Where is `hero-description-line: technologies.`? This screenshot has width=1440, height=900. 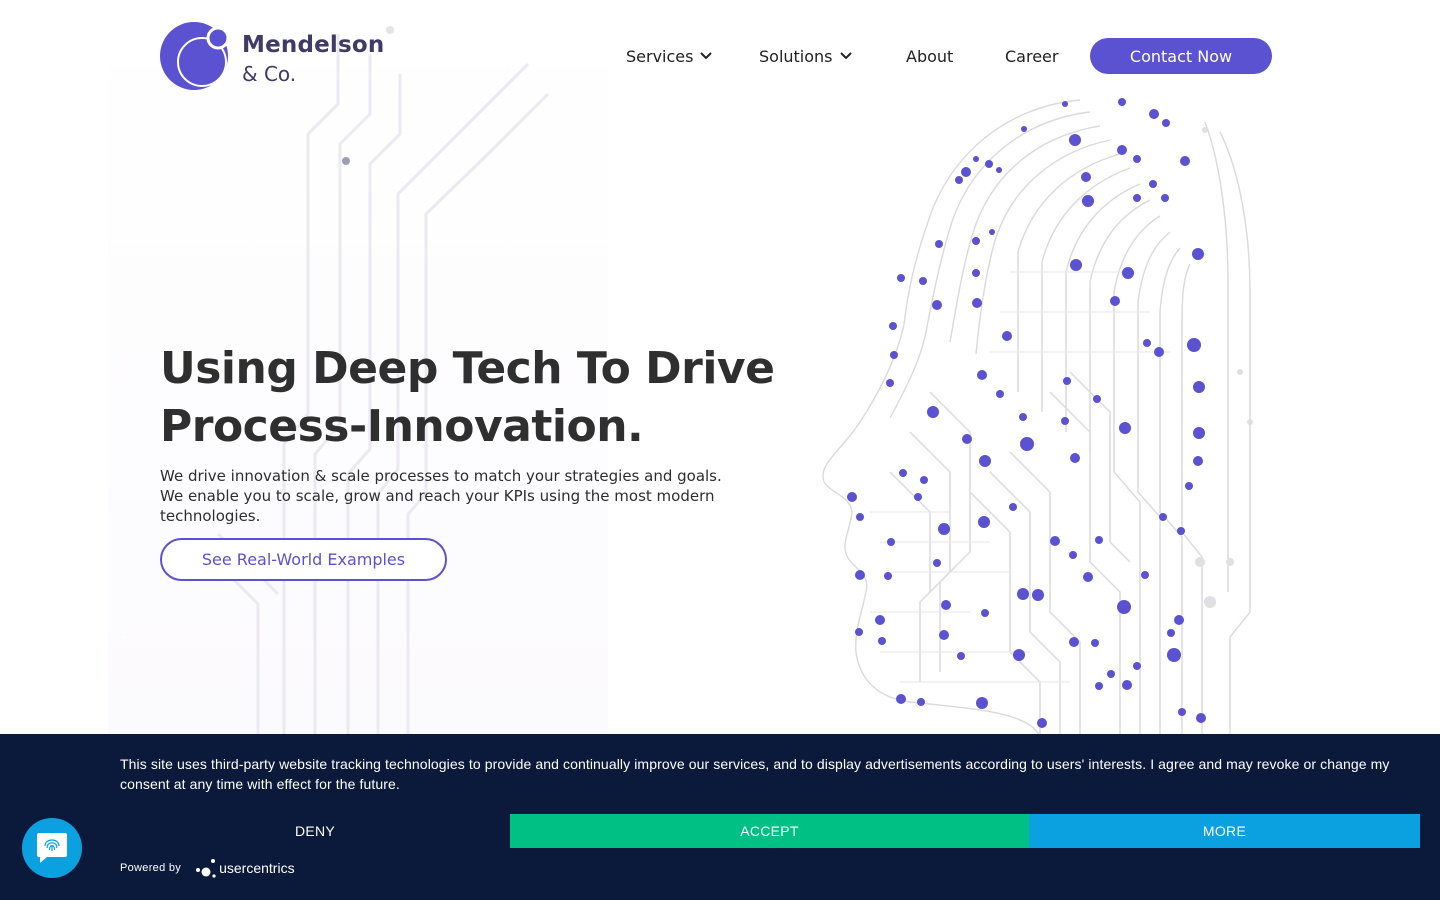 hero-description-line: technologies. is located at coordinates (210, 516).